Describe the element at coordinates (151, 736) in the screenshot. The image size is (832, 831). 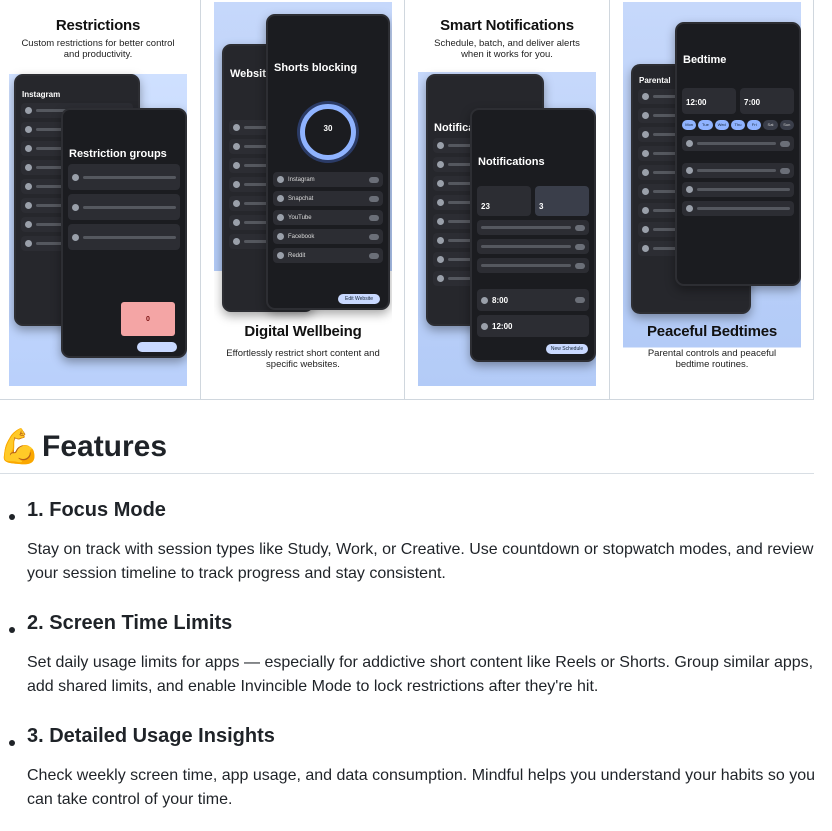
I see `feature-heading: 3. Detailed Usage Insights` at that location.